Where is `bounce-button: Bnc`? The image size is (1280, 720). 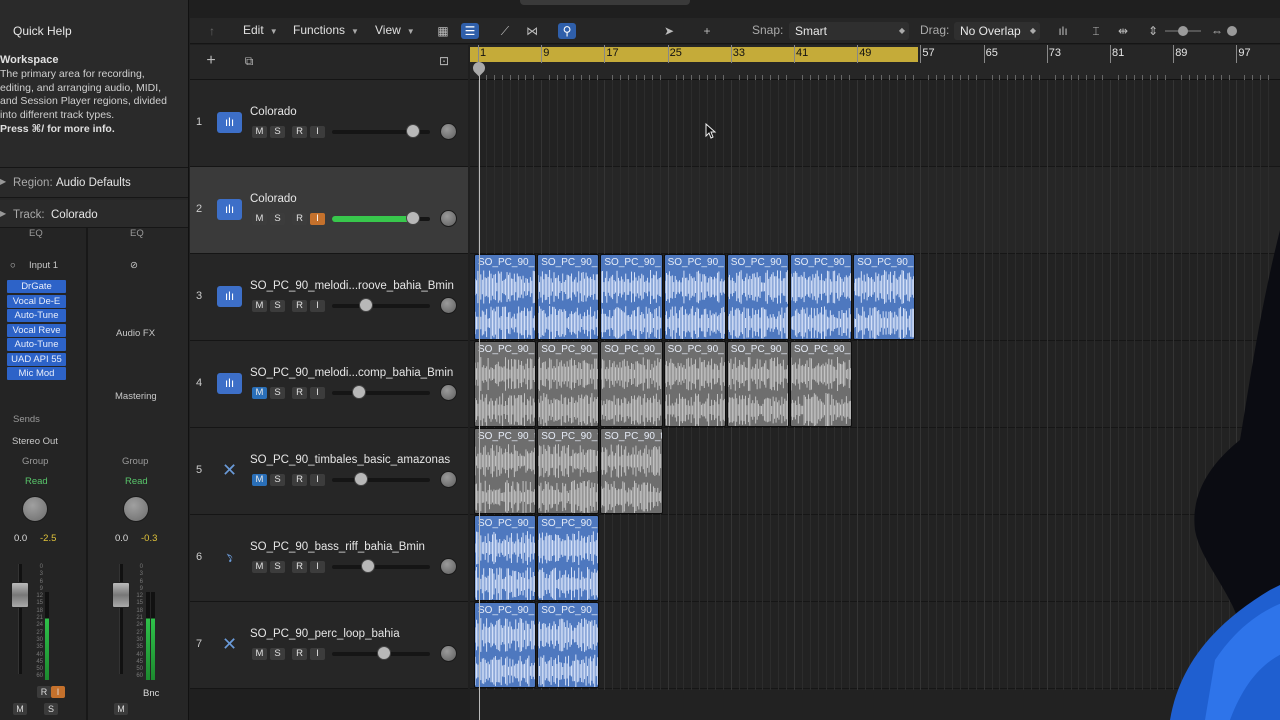 bounce-button: Bnc is located at coordinates (151, 693).